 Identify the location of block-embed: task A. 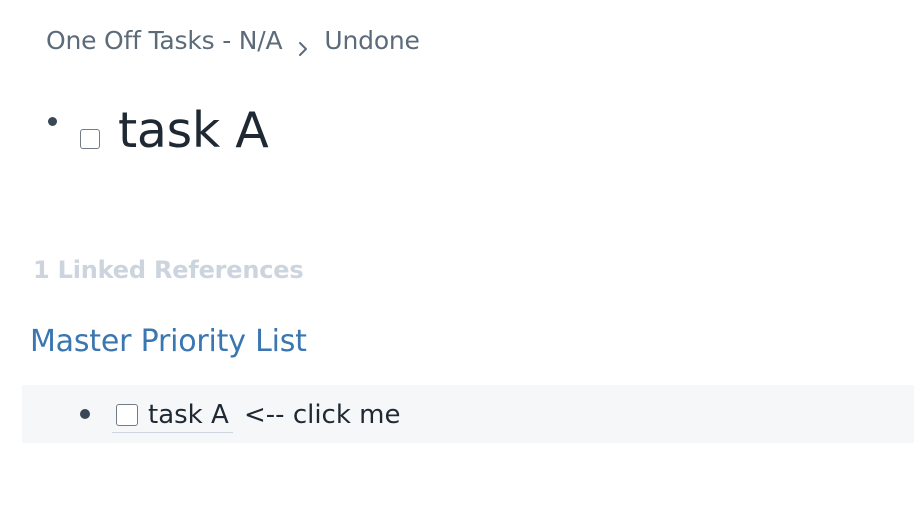
(172, 415).